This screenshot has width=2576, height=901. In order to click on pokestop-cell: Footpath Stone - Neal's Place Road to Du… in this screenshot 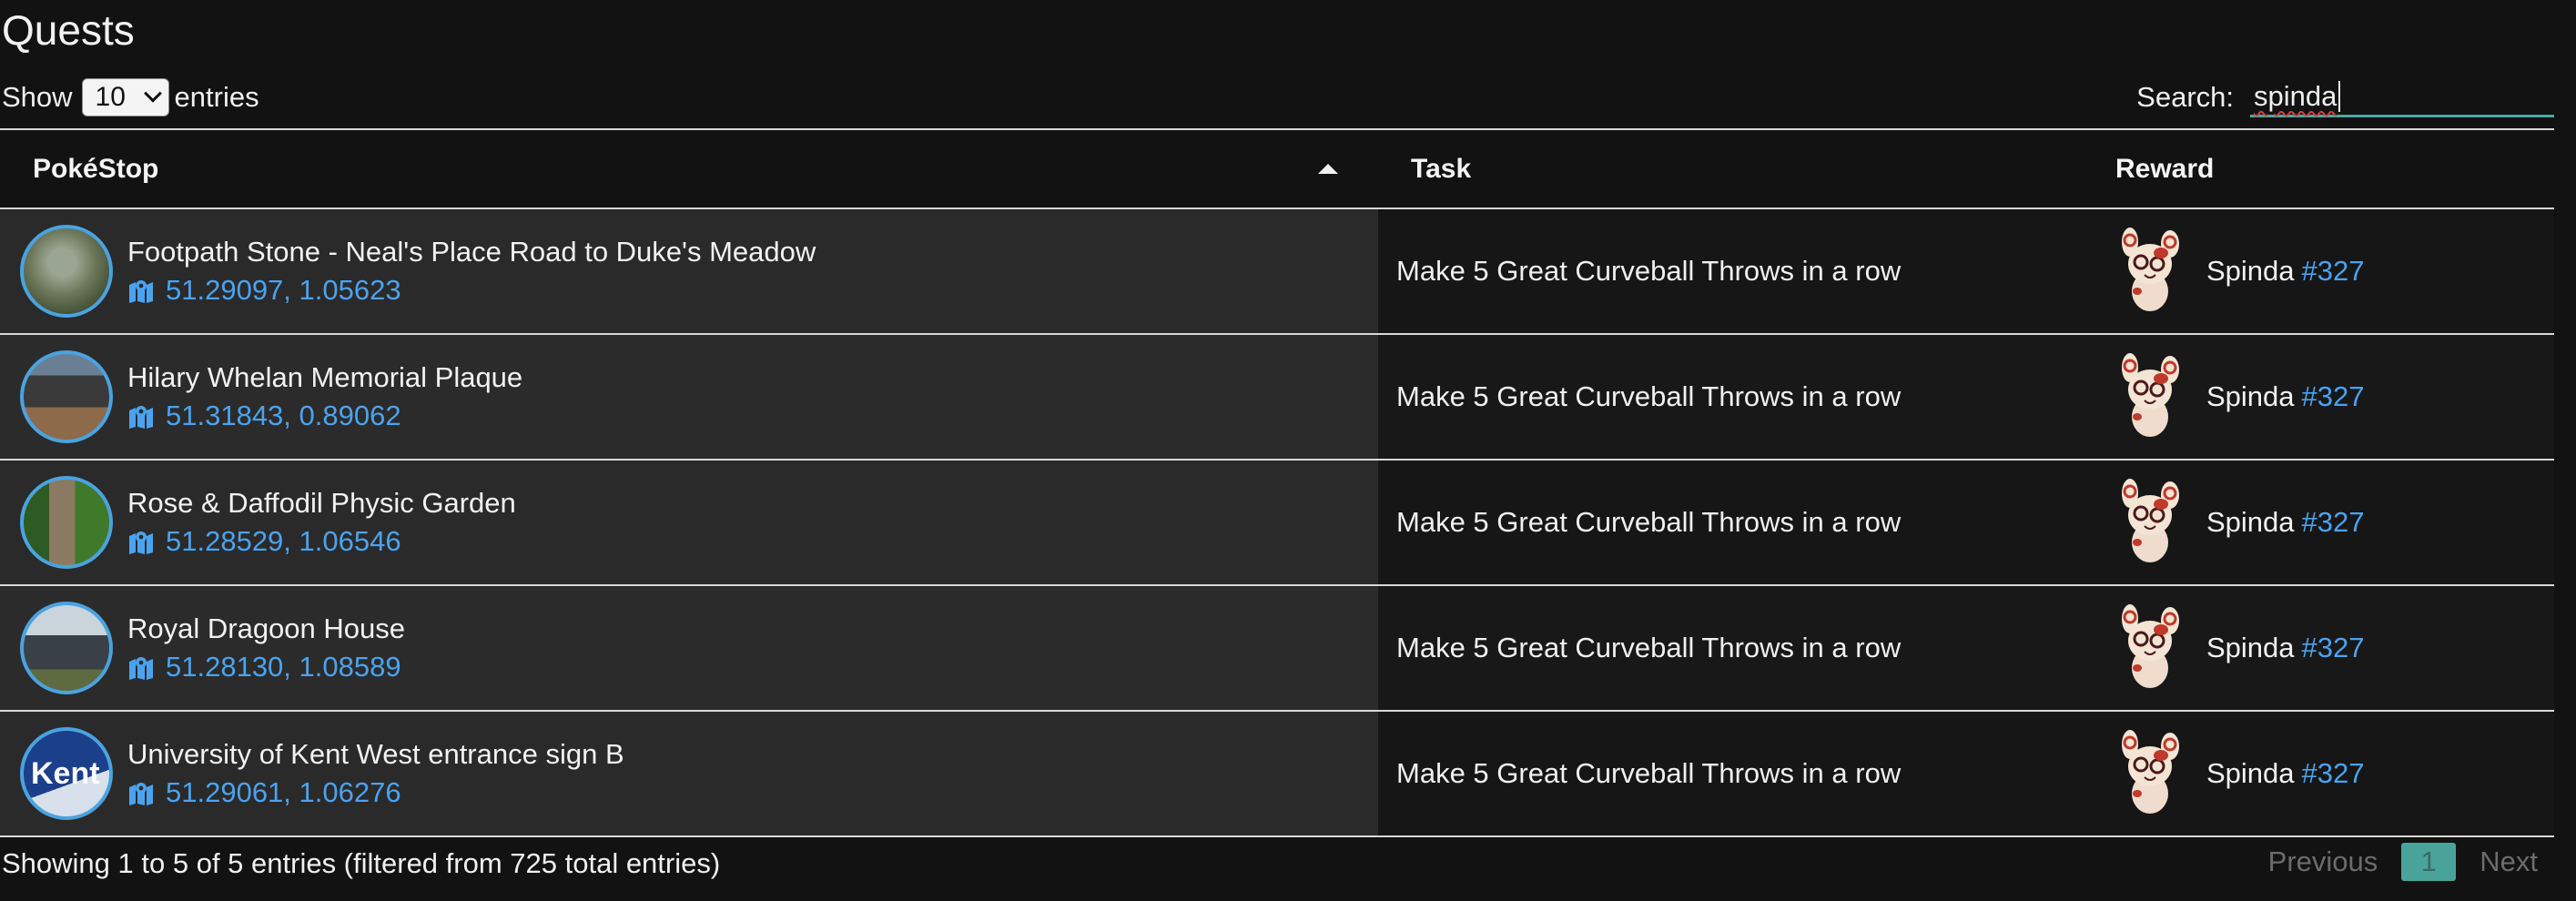, I will do `click(689, 271)`.